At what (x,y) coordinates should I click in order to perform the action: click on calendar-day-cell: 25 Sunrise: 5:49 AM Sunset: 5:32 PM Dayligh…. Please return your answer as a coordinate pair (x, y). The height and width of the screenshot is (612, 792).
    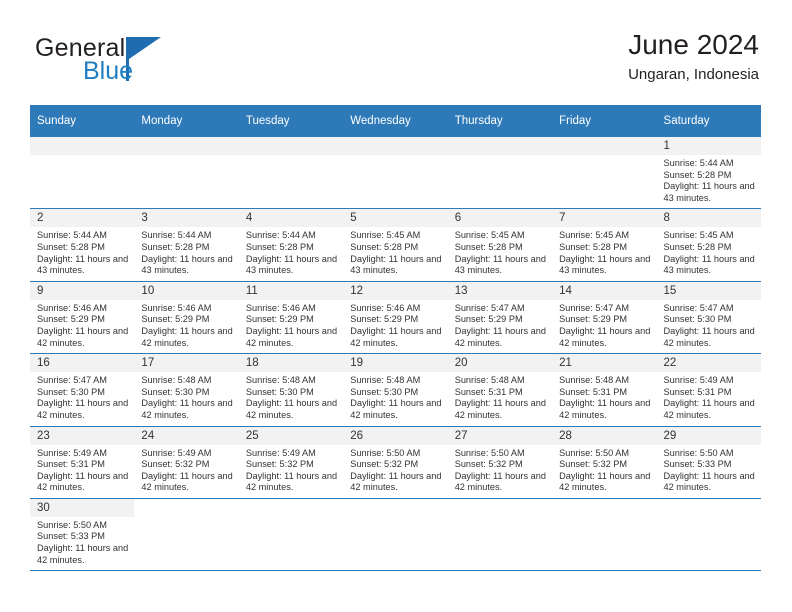
    Looking at the image, I should click on (291, 462).